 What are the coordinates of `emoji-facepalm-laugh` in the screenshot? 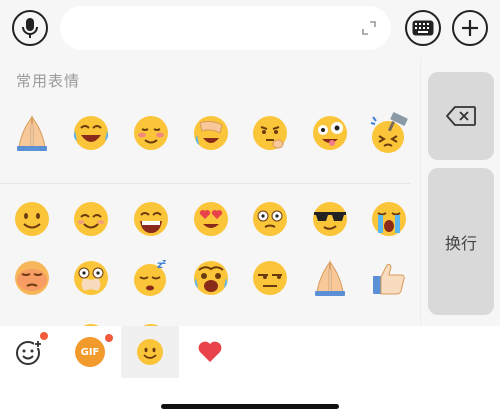 It's located at (211, 133).